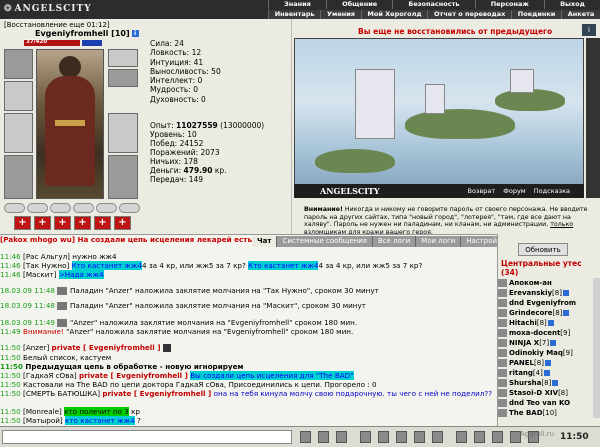 The width and height of the screenshot is (600, 447). I want to click on forum-link: Форум, so click(514, 191).